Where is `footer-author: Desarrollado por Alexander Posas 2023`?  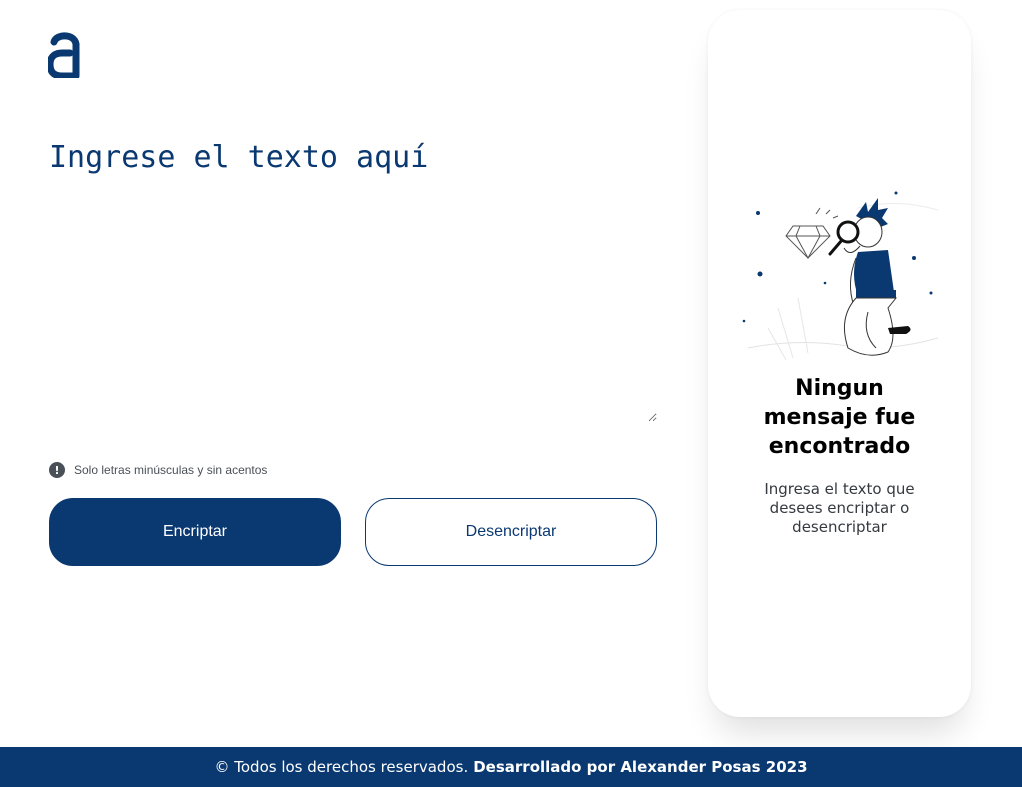 footer-author: Desarrollado por Alexander Posas 2023 is located at coordinates (640, 767).